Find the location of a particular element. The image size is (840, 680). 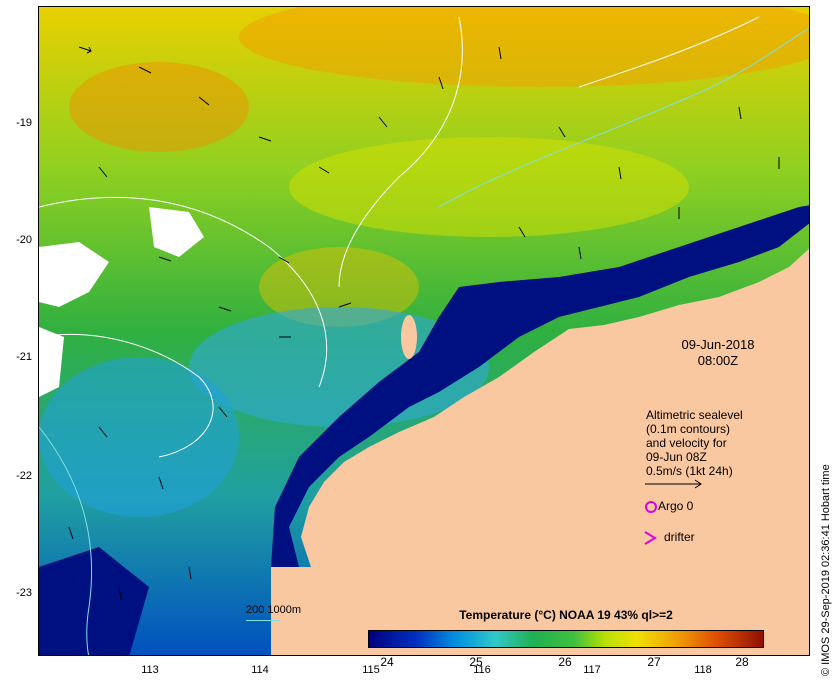

legend-line: 09-Jun 08Z is located at coordinates (676, 457).